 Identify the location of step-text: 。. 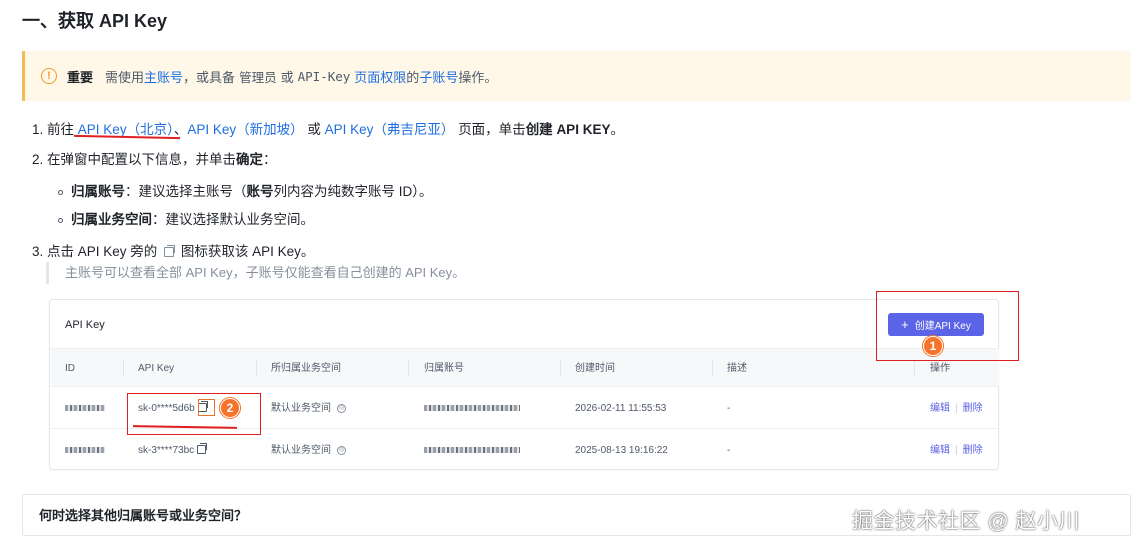
(617, 129).